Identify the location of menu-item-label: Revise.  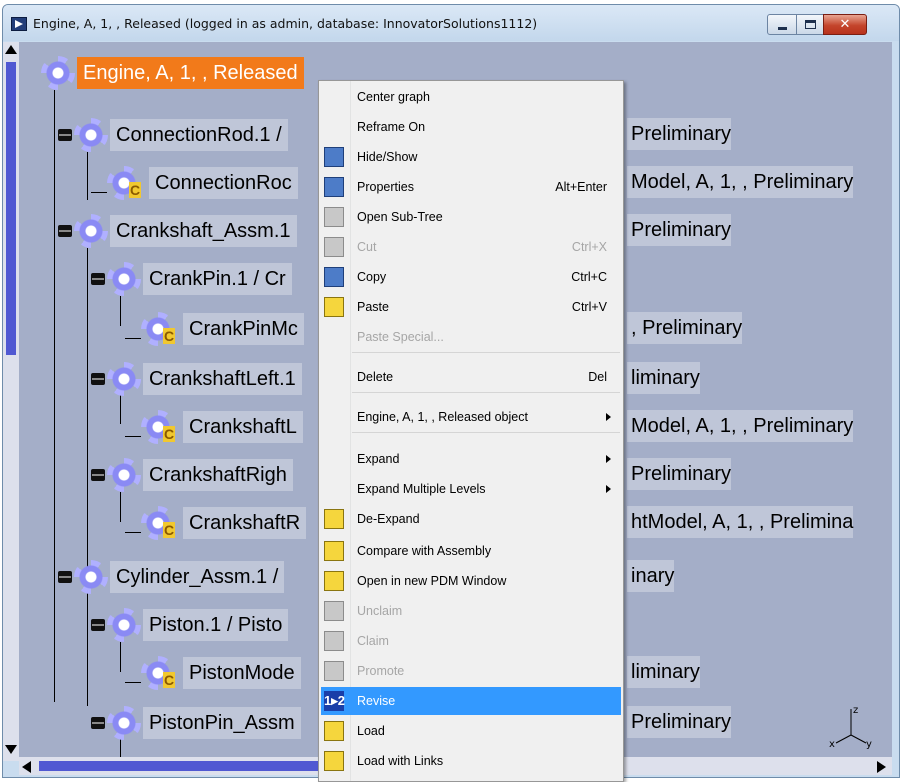
(376, 701).